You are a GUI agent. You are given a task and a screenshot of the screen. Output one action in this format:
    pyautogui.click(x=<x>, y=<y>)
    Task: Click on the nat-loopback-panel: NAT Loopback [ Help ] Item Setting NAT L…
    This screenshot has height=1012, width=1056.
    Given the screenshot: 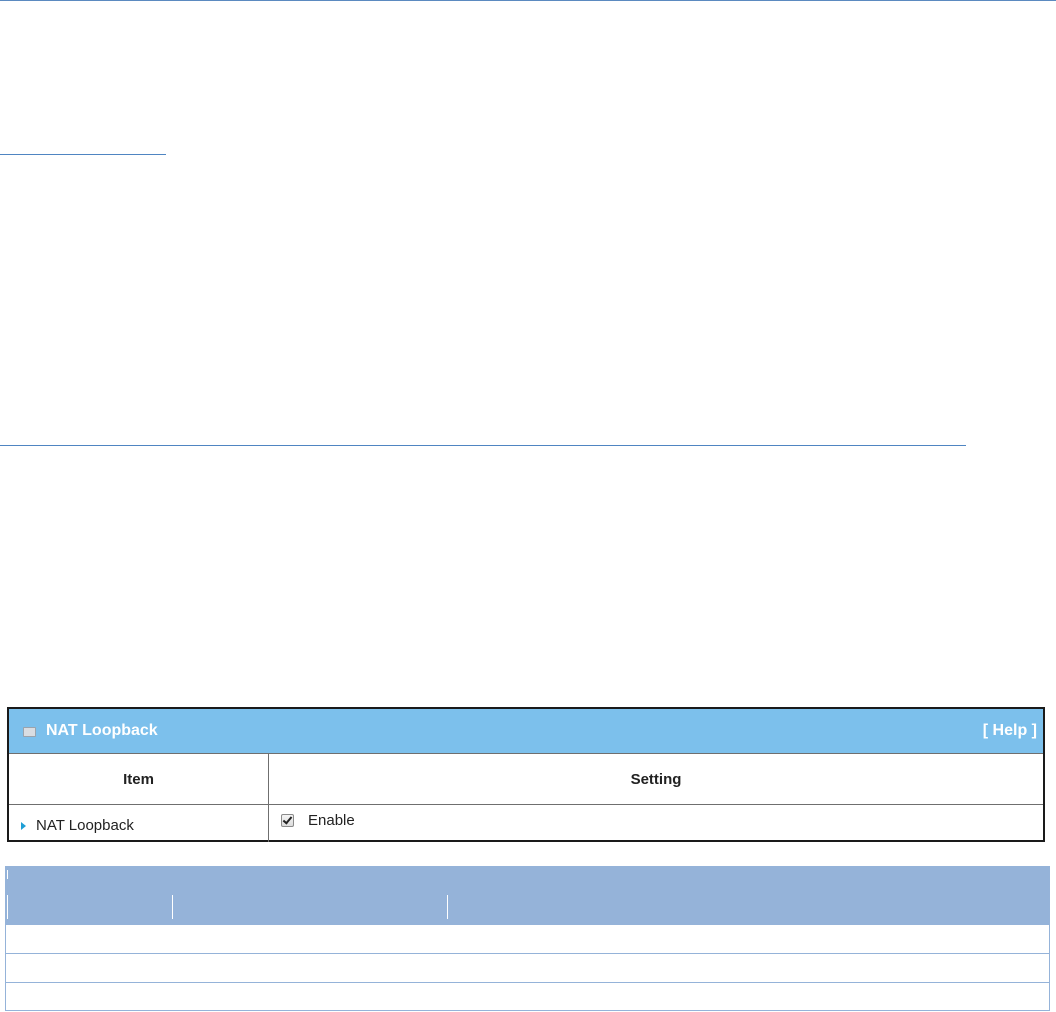 What is the action you would take?
    pyautogui.click(x=526, y=774)
    